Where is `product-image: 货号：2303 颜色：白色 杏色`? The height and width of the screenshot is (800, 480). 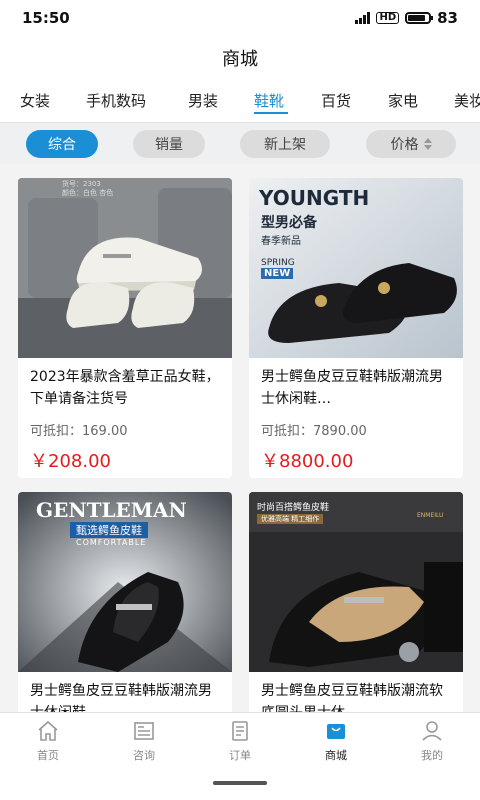 product-image: 货号：2303 颜色：白色 杏色 is located at coordinates (125, 268).